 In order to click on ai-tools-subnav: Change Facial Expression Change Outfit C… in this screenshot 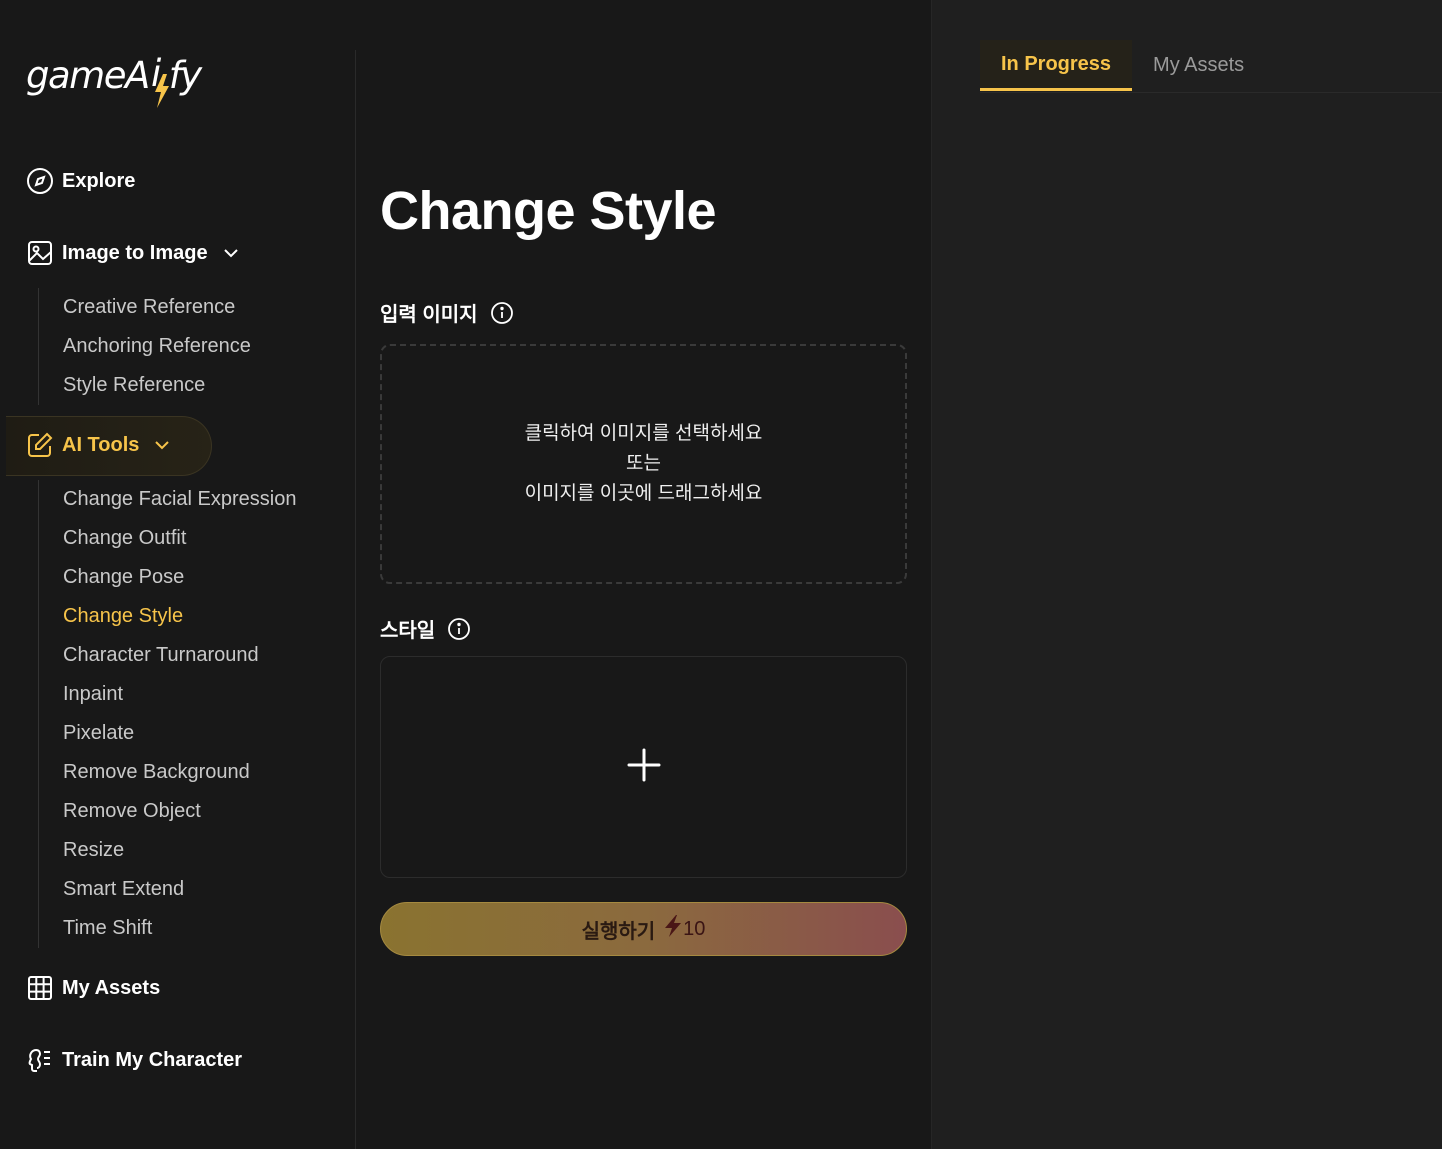, I will do `click(167, 714)`.